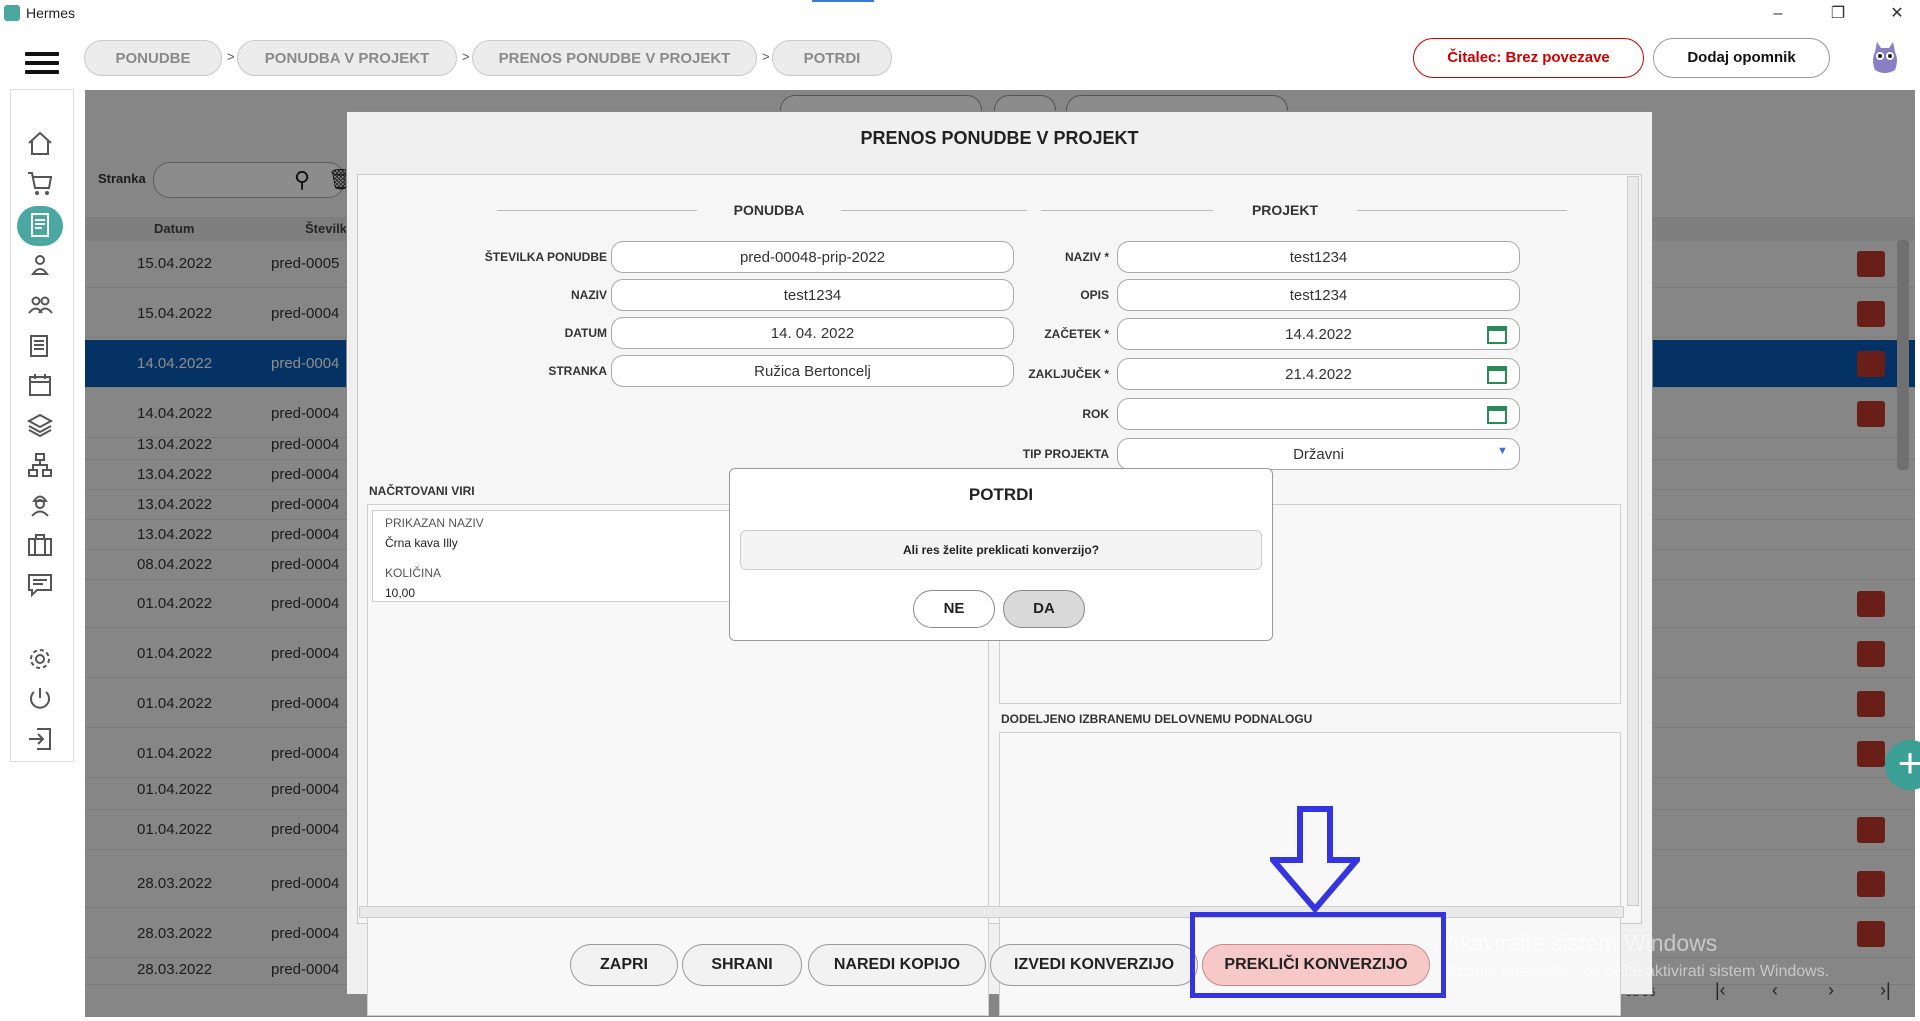  Describe the element at coordinates (742, 965) in the screenshot. I see `save-button: SHRANI` at that location.